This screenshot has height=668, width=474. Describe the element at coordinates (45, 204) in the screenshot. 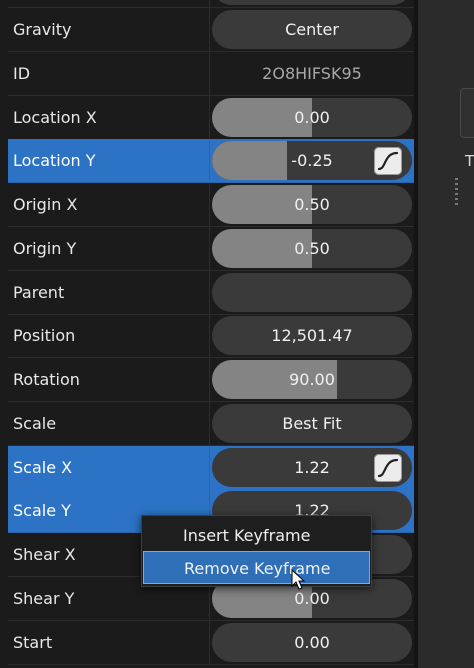

I see `property-label: Origin X` at that location.